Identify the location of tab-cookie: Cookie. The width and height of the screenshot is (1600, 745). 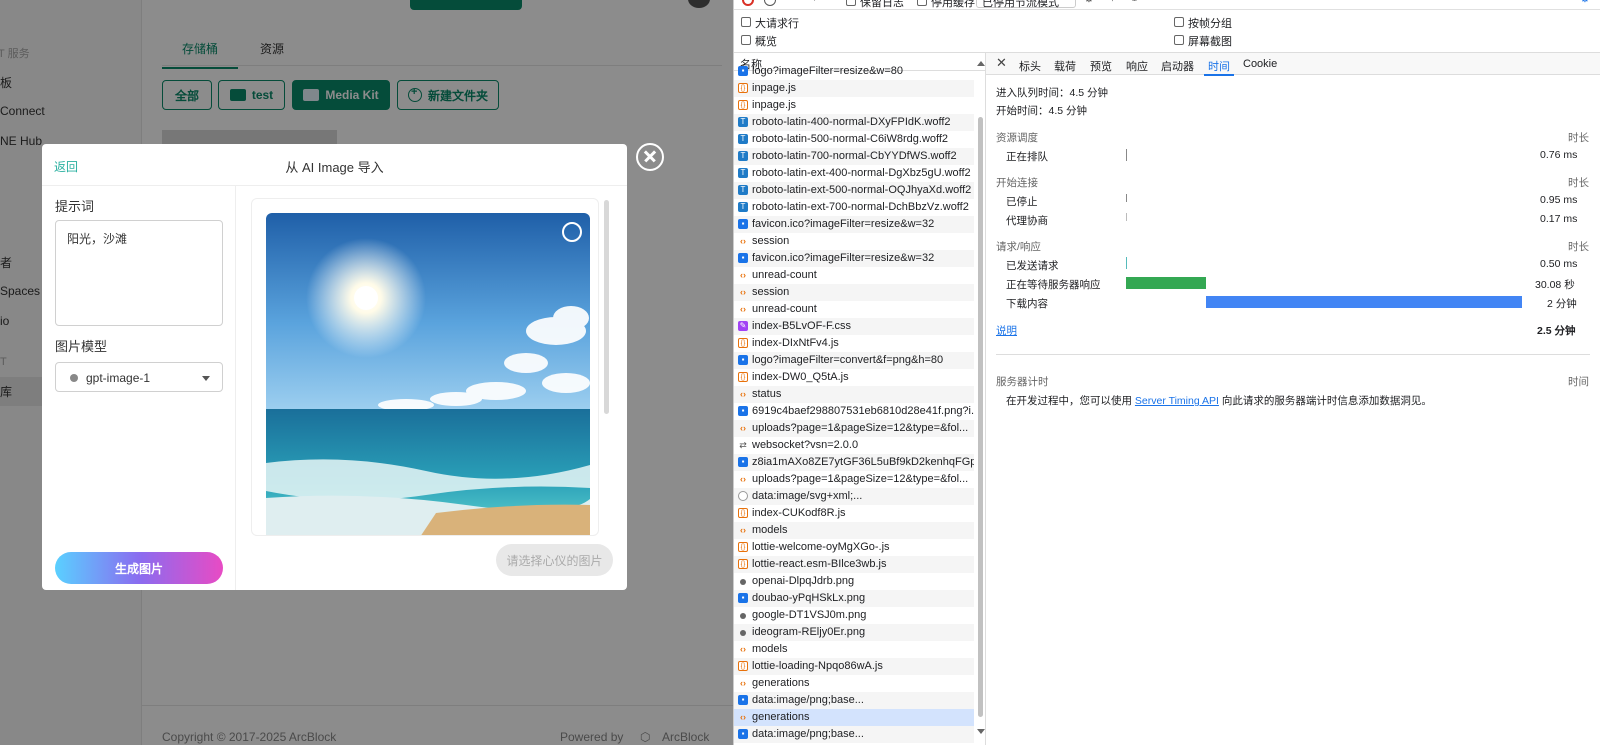
(1260, 64).